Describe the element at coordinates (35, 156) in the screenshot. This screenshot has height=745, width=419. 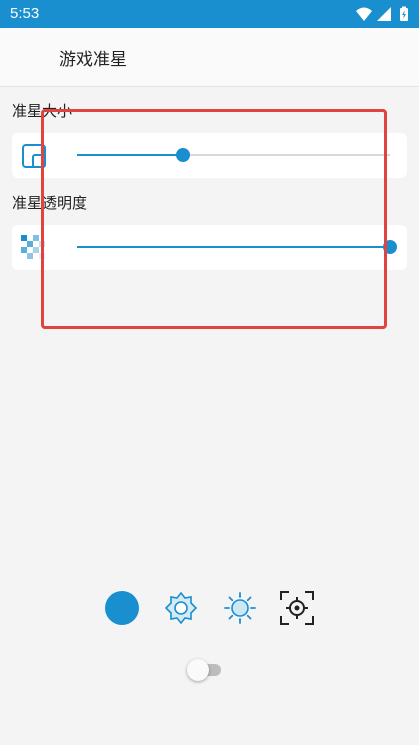
I see `crosshair-size-icon` at that location.